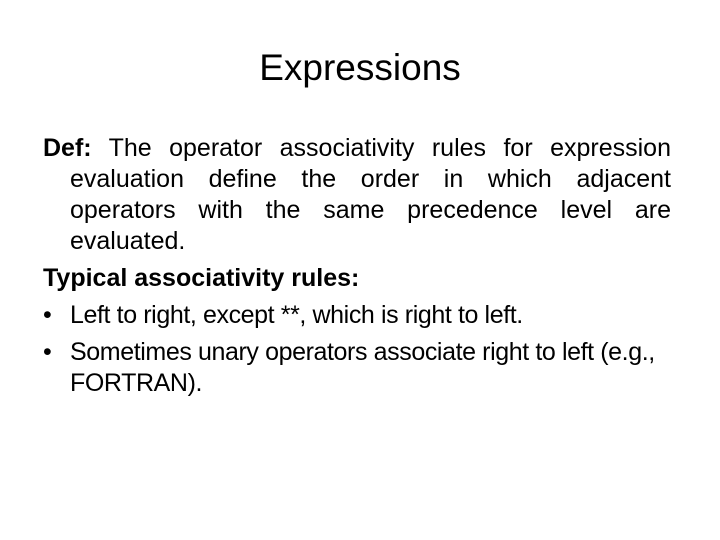 The image size is (720, 540). I want to click on slide-title: Expressions, so click(360, 67).